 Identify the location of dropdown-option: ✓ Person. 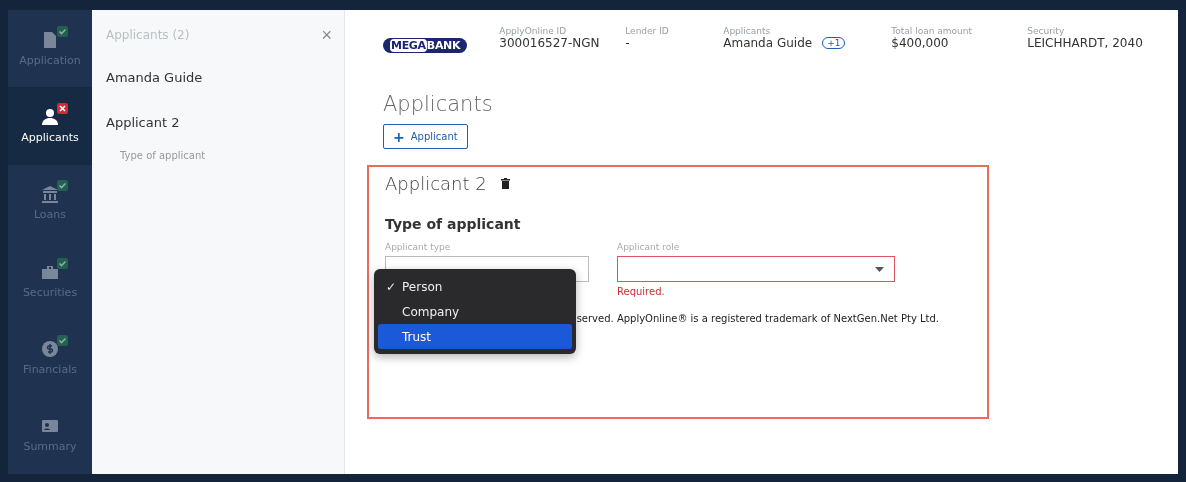
(475, 286).